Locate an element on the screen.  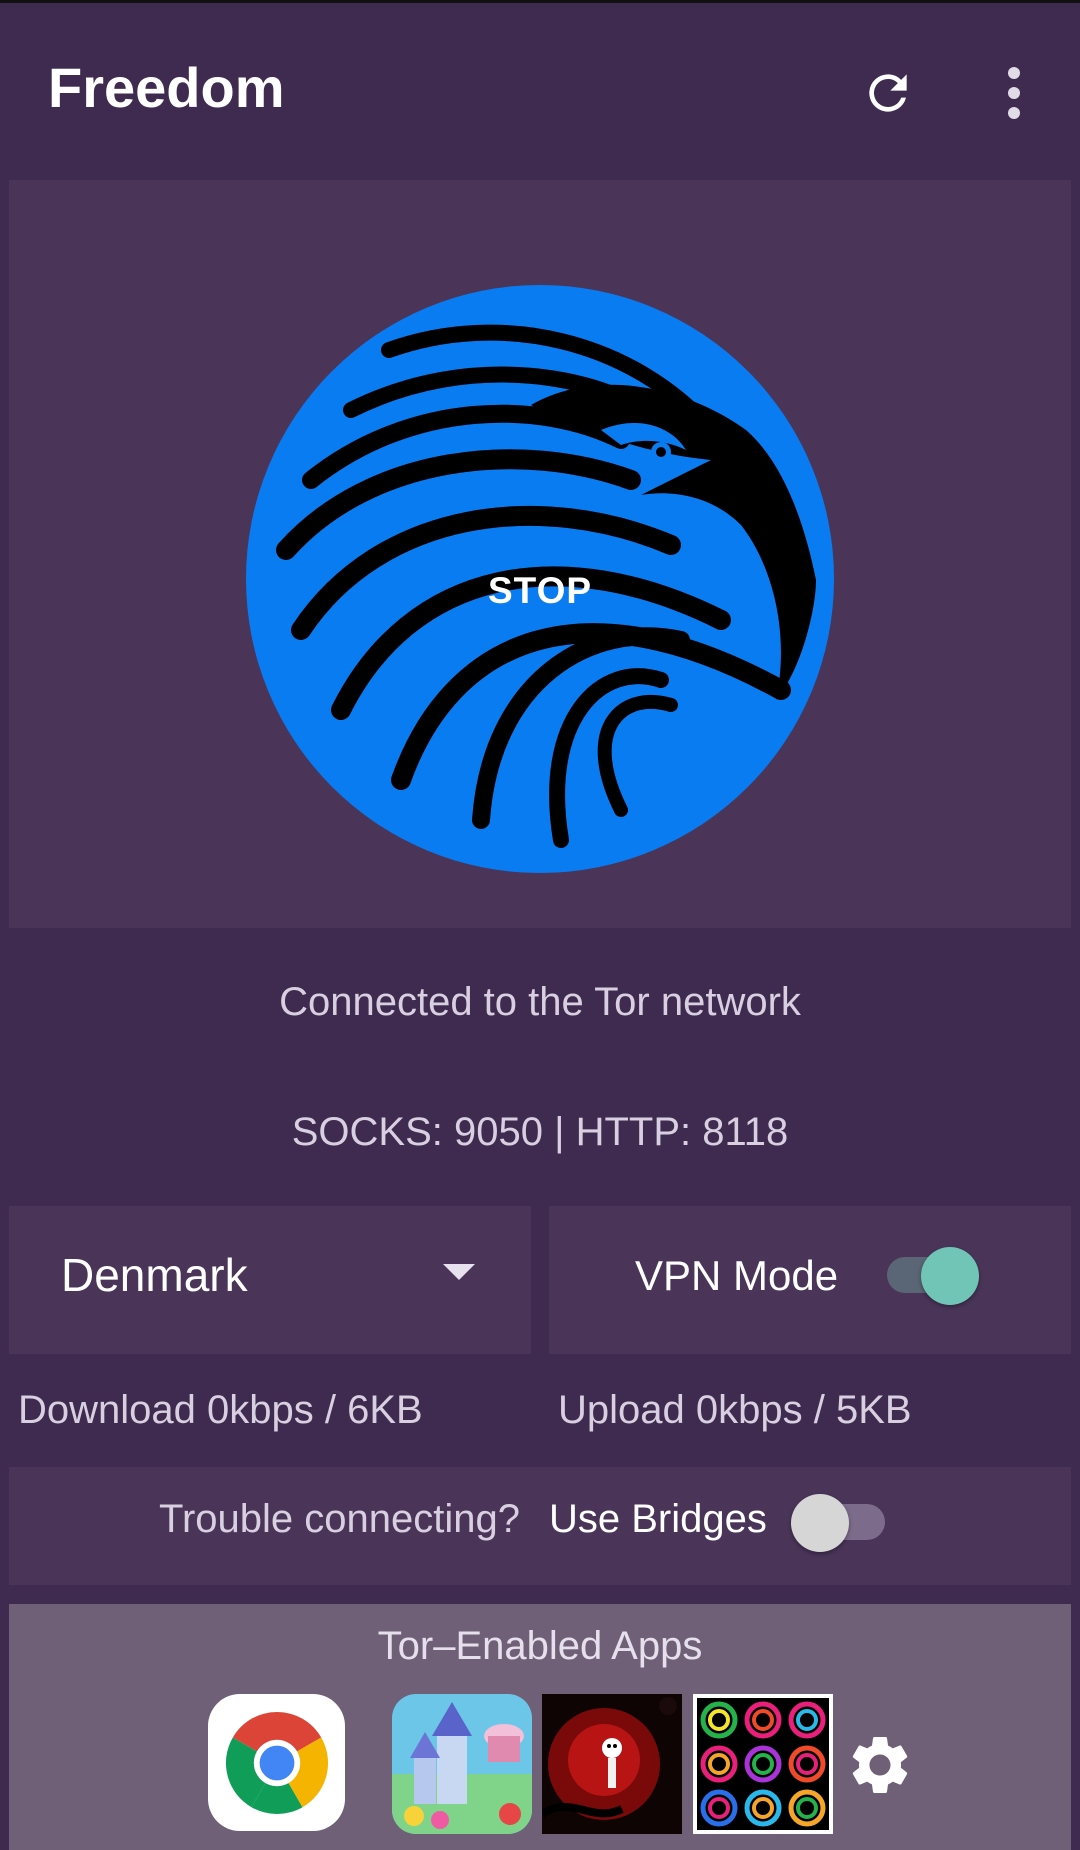
vpn-mode-panel: VPN Mode is located at coordinates (810, 1280).